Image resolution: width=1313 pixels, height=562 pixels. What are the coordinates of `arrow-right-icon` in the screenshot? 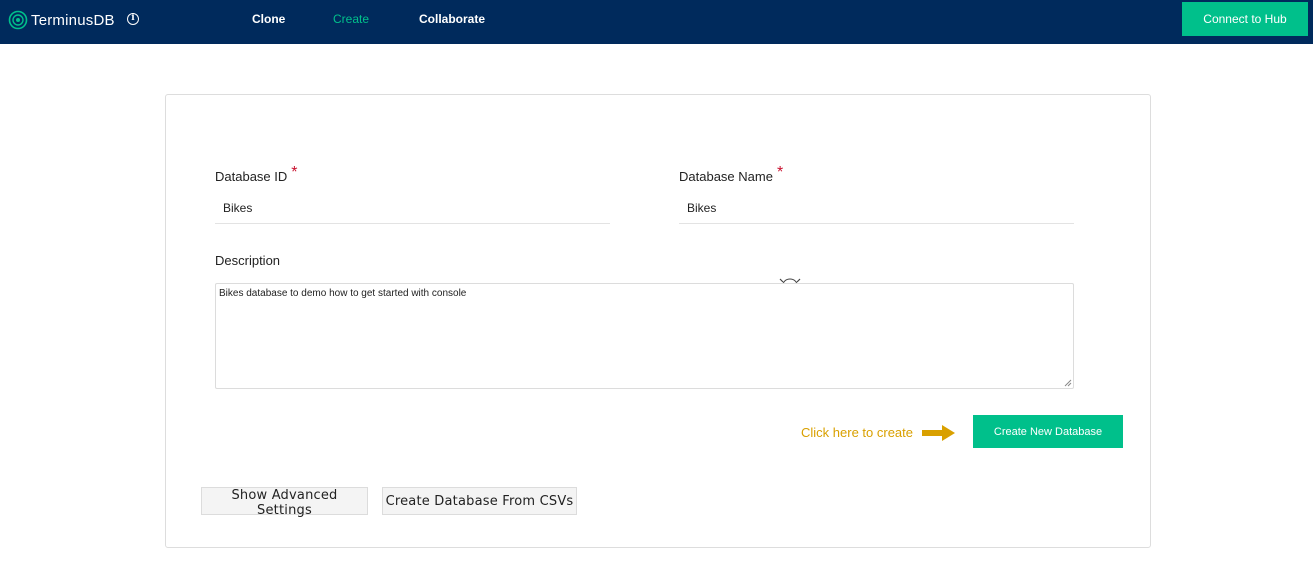 It's located at (938, 433).